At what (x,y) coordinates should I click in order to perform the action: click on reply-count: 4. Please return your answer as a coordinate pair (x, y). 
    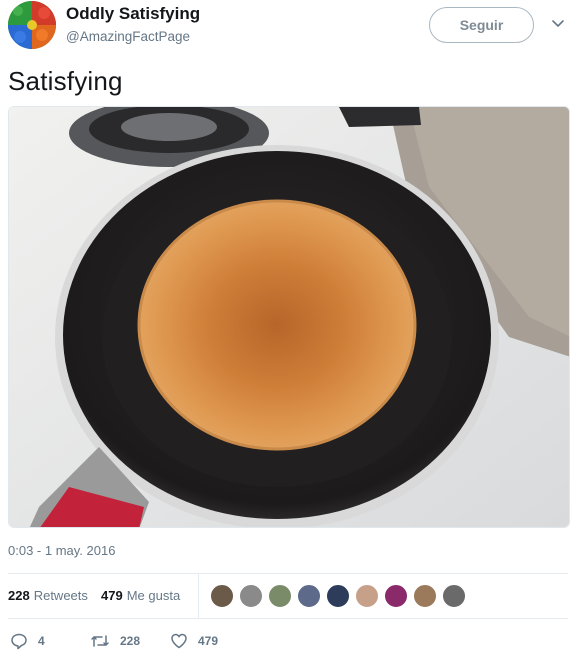
    Looking at the image, I should click on (41, 641).